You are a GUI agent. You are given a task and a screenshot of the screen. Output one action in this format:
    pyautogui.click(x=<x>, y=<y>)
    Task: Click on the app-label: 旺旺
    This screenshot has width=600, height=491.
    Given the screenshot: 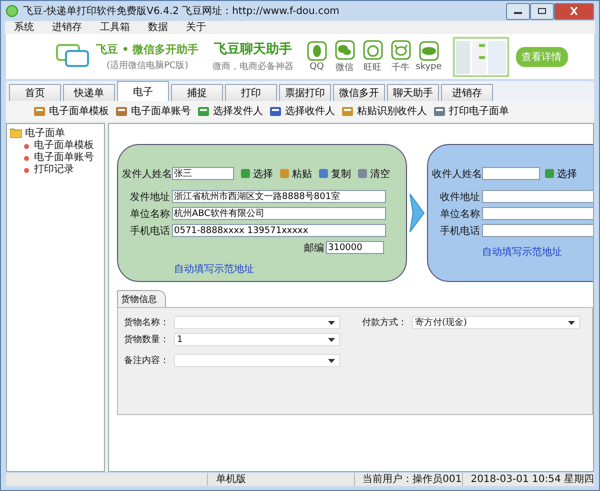 What is the action you would take?
    pyautogui.click(x=373, y=68)
    